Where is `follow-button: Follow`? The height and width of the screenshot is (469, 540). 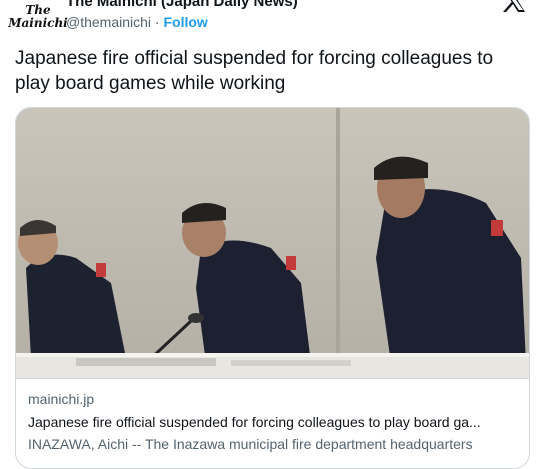
follow-button: Follow is located at coordinates (185, 22).